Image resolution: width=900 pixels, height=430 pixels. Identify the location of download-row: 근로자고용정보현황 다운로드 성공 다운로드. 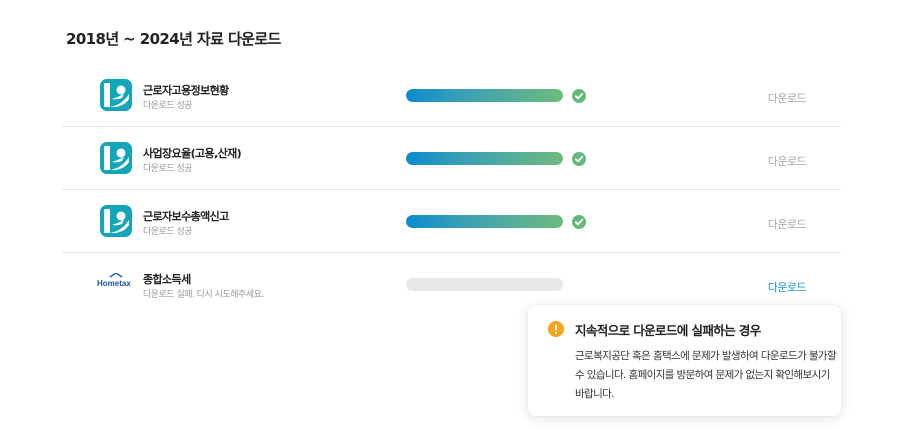
(451, 95).